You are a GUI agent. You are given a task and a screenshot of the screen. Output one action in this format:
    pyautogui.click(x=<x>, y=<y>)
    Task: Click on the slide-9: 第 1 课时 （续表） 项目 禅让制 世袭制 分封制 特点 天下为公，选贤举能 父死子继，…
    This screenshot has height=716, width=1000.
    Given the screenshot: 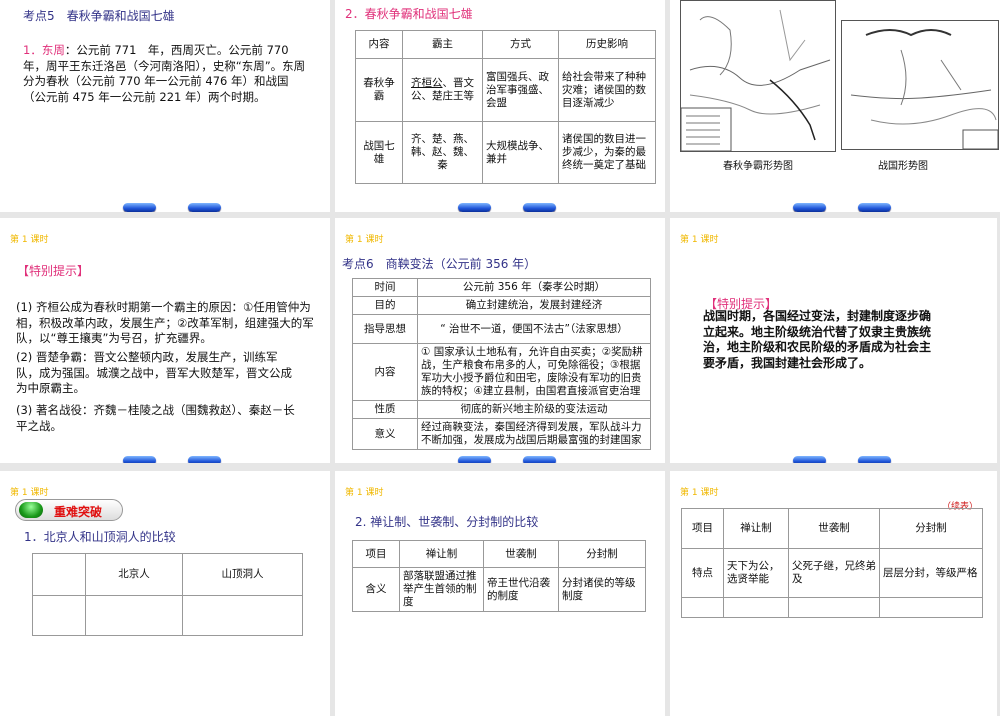 What is the action you would take?
    pyautogui.click(x=833, y=593)
    